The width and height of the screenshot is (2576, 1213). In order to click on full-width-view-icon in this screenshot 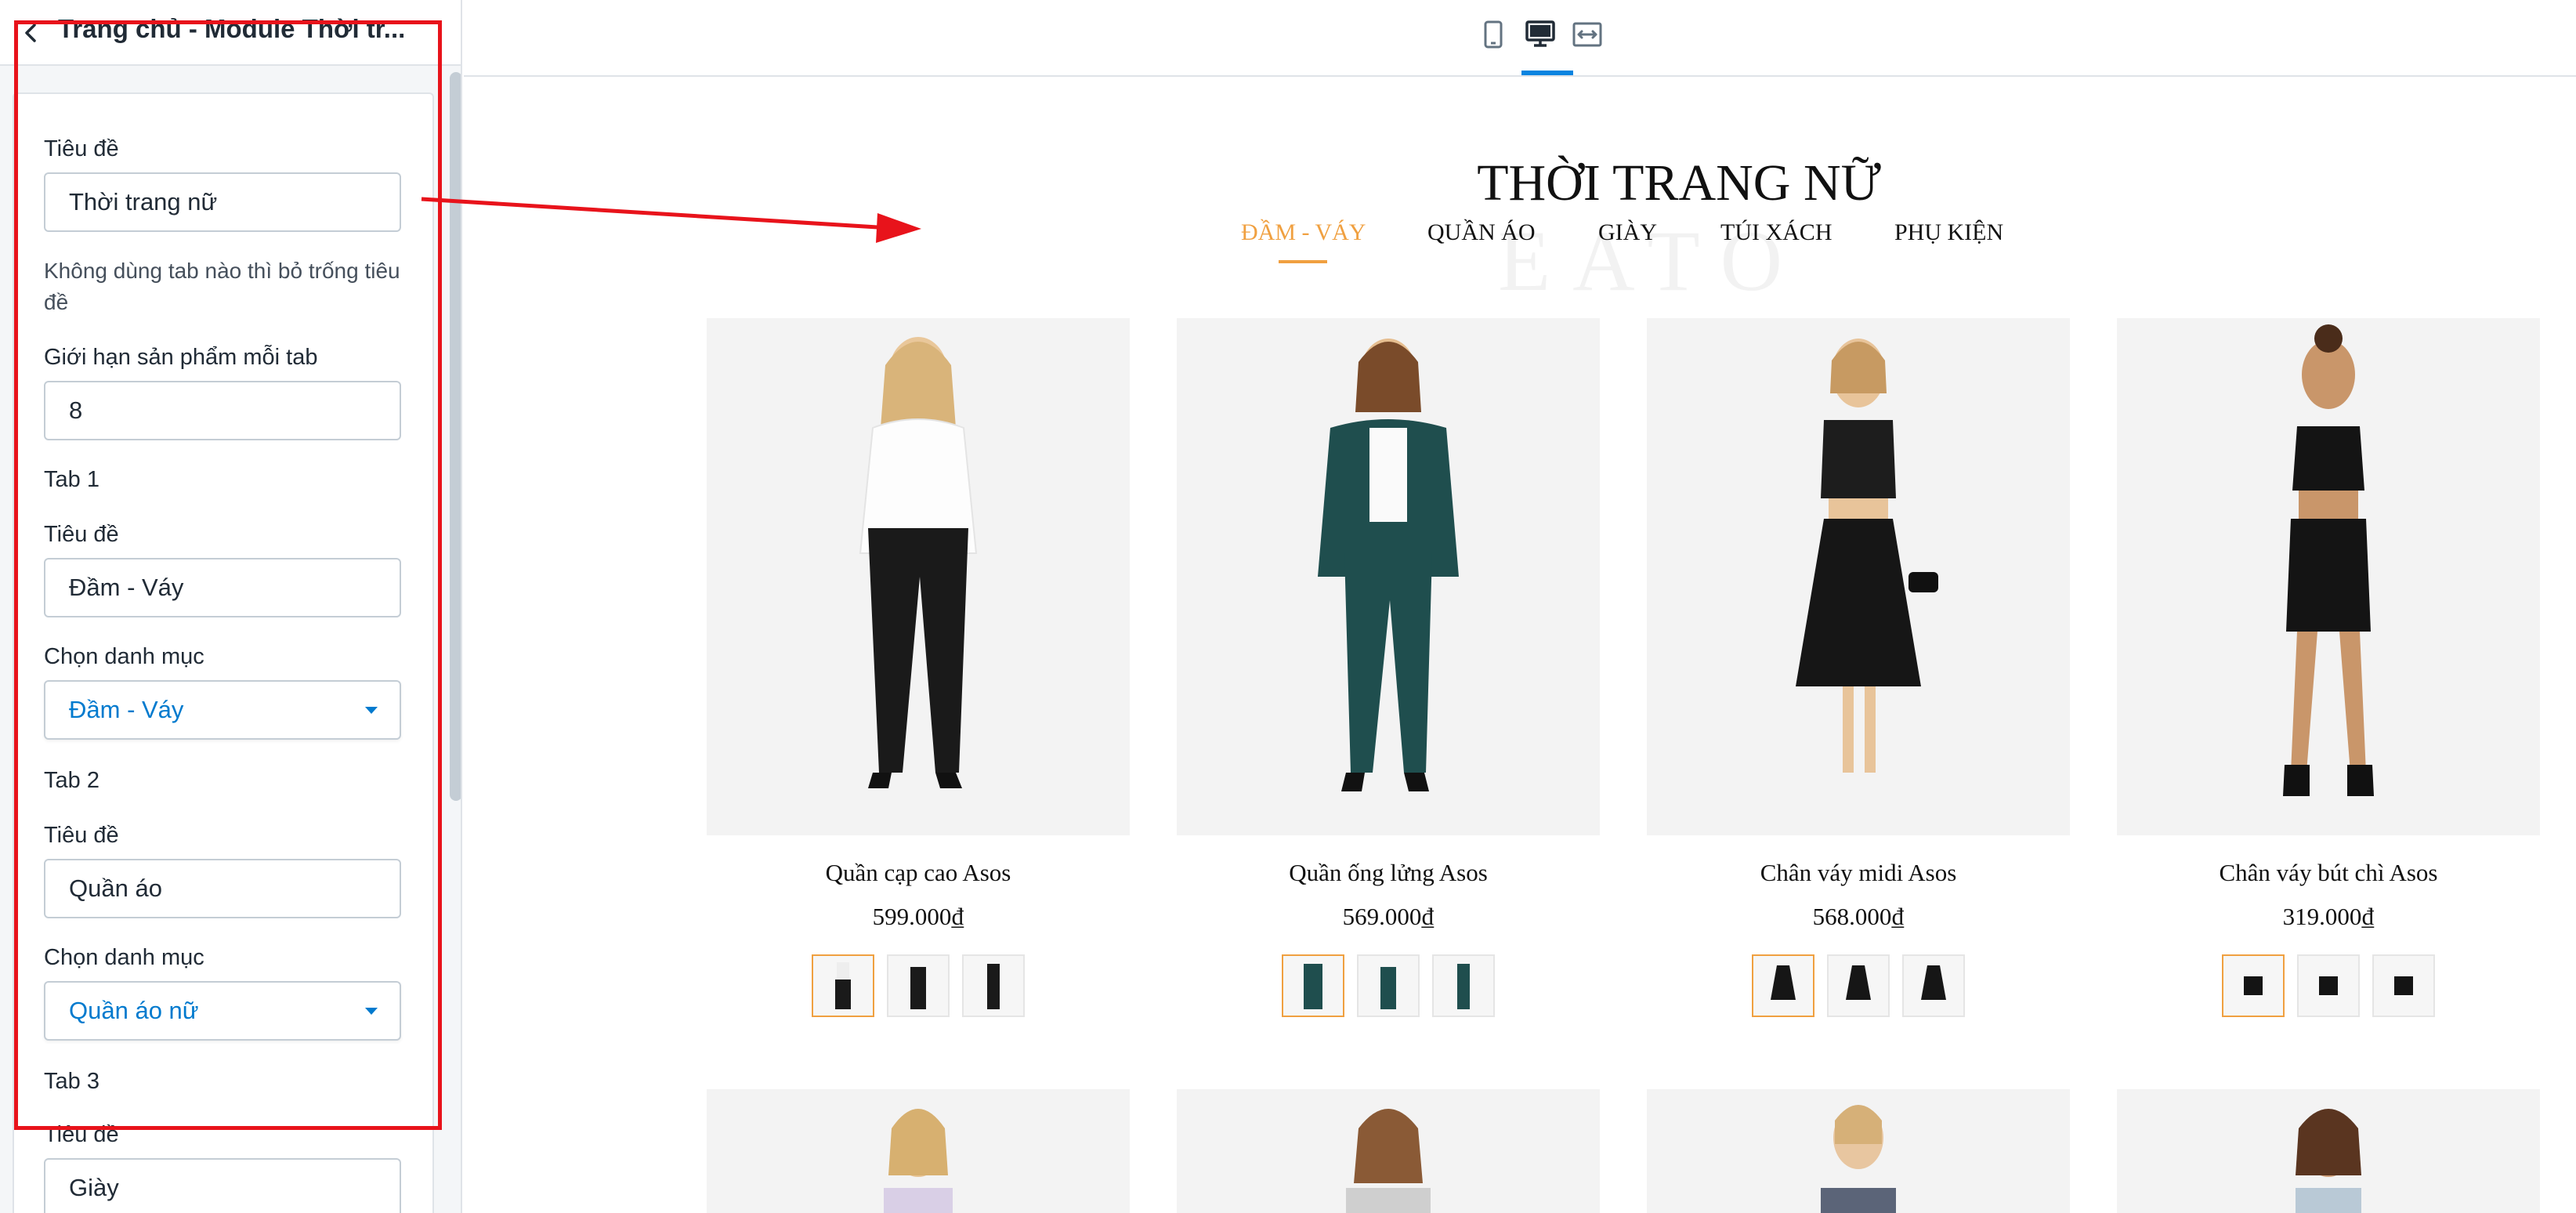, I will do `click(1587, 34)`.